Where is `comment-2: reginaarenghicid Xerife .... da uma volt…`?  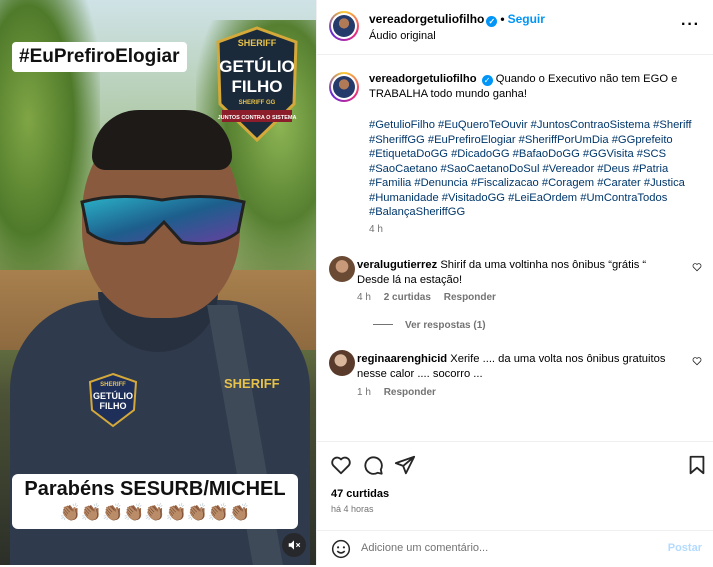
comment-2: reginaarenghicid Xerife .... da uma volt… is located at coordinates (512, 367).